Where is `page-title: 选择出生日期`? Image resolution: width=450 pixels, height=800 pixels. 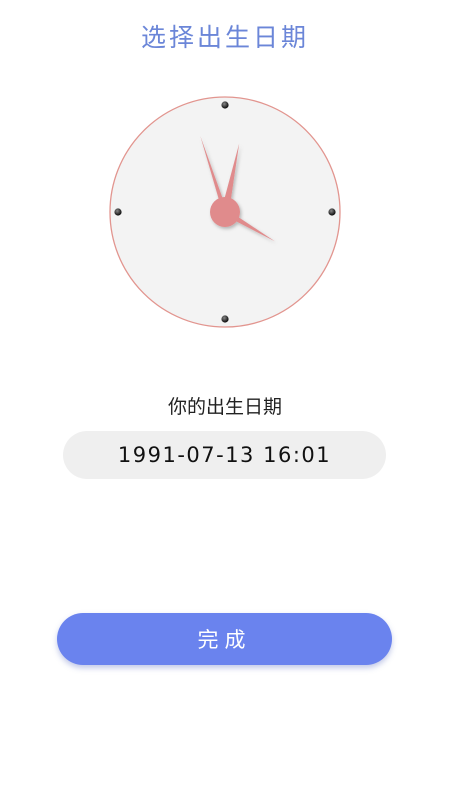
page-title: 选择出生日期 is located at coordinates (224, 37).